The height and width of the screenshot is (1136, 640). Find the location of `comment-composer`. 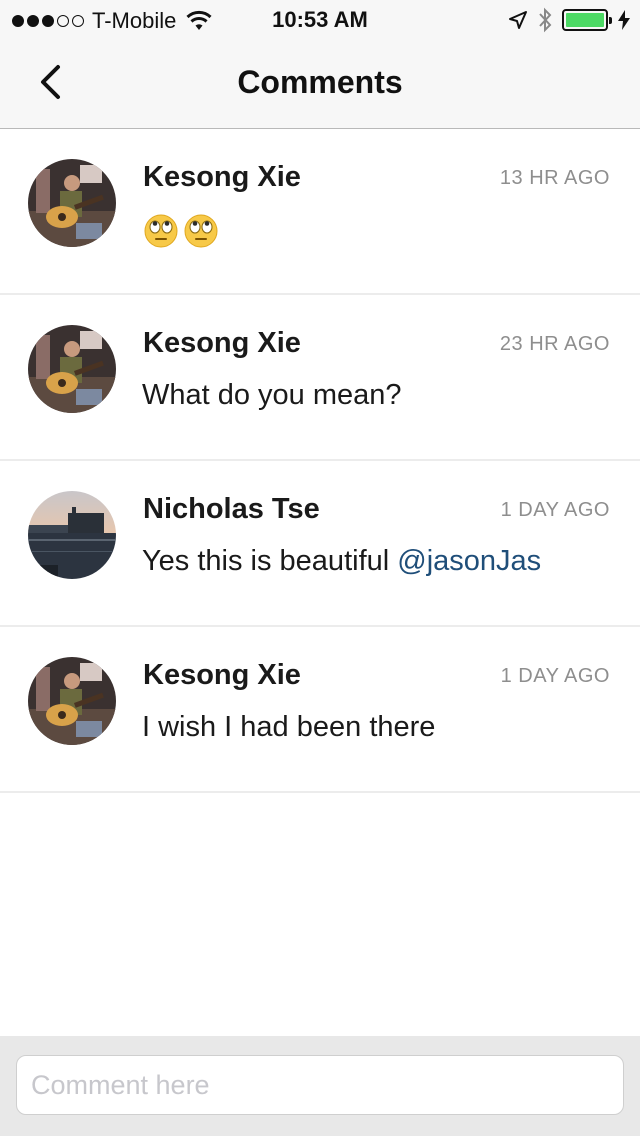

comment-composer is located at coordinates (320, 1086).